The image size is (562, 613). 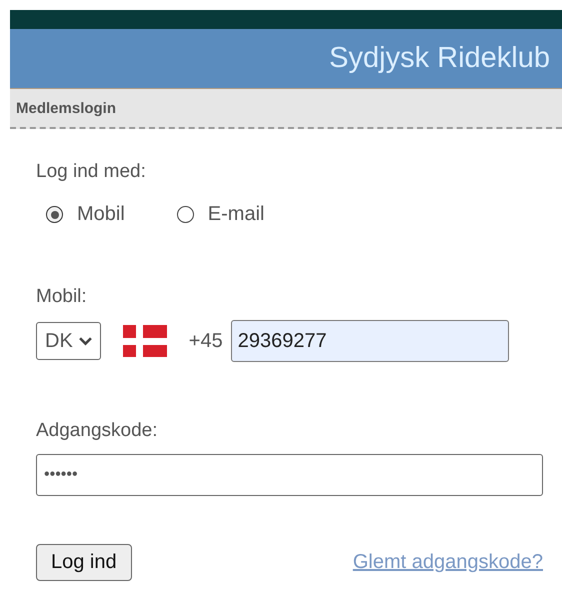 I want to click on country-select: DK, so click(x=68, y=341).